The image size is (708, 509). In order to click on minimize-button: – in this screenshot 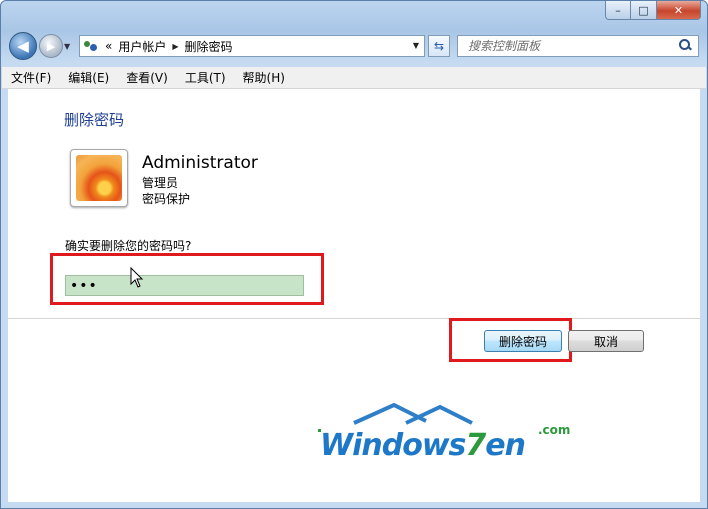, I will do `click(618, 10)`.